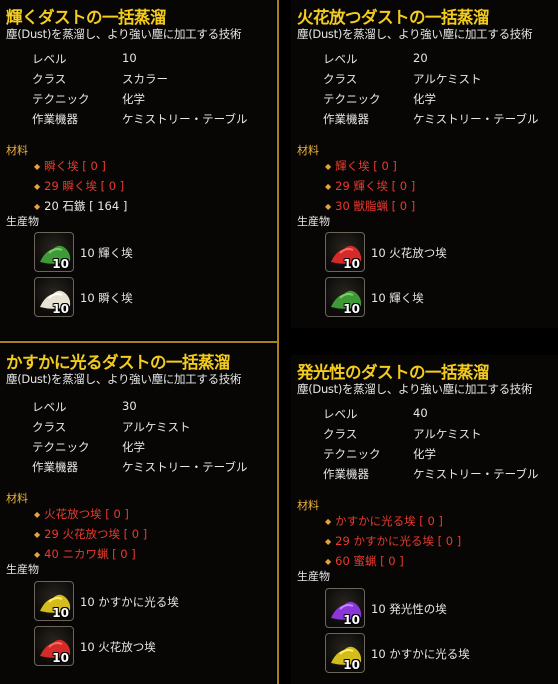 This screenshot has height=684, width=558. What do you see at coordinates (364, 561) in the screenshot?
I see `material-item: ◆ 60 蜜蝋 [ 0 ]` at bounding box center [364, 561].